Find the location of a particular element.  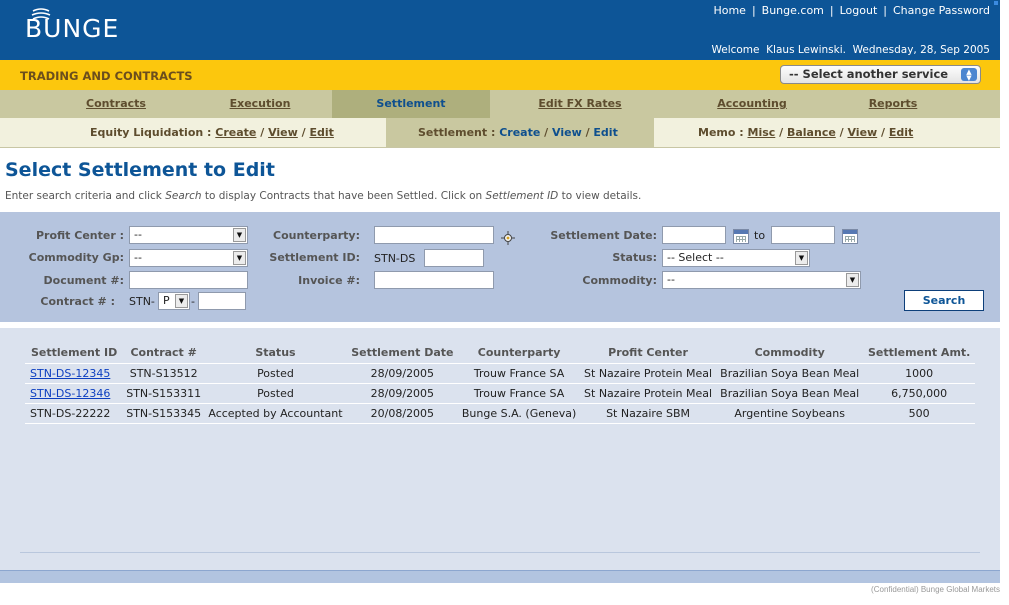

tab-accounting: Accounting is located at coordinates (752, 104).